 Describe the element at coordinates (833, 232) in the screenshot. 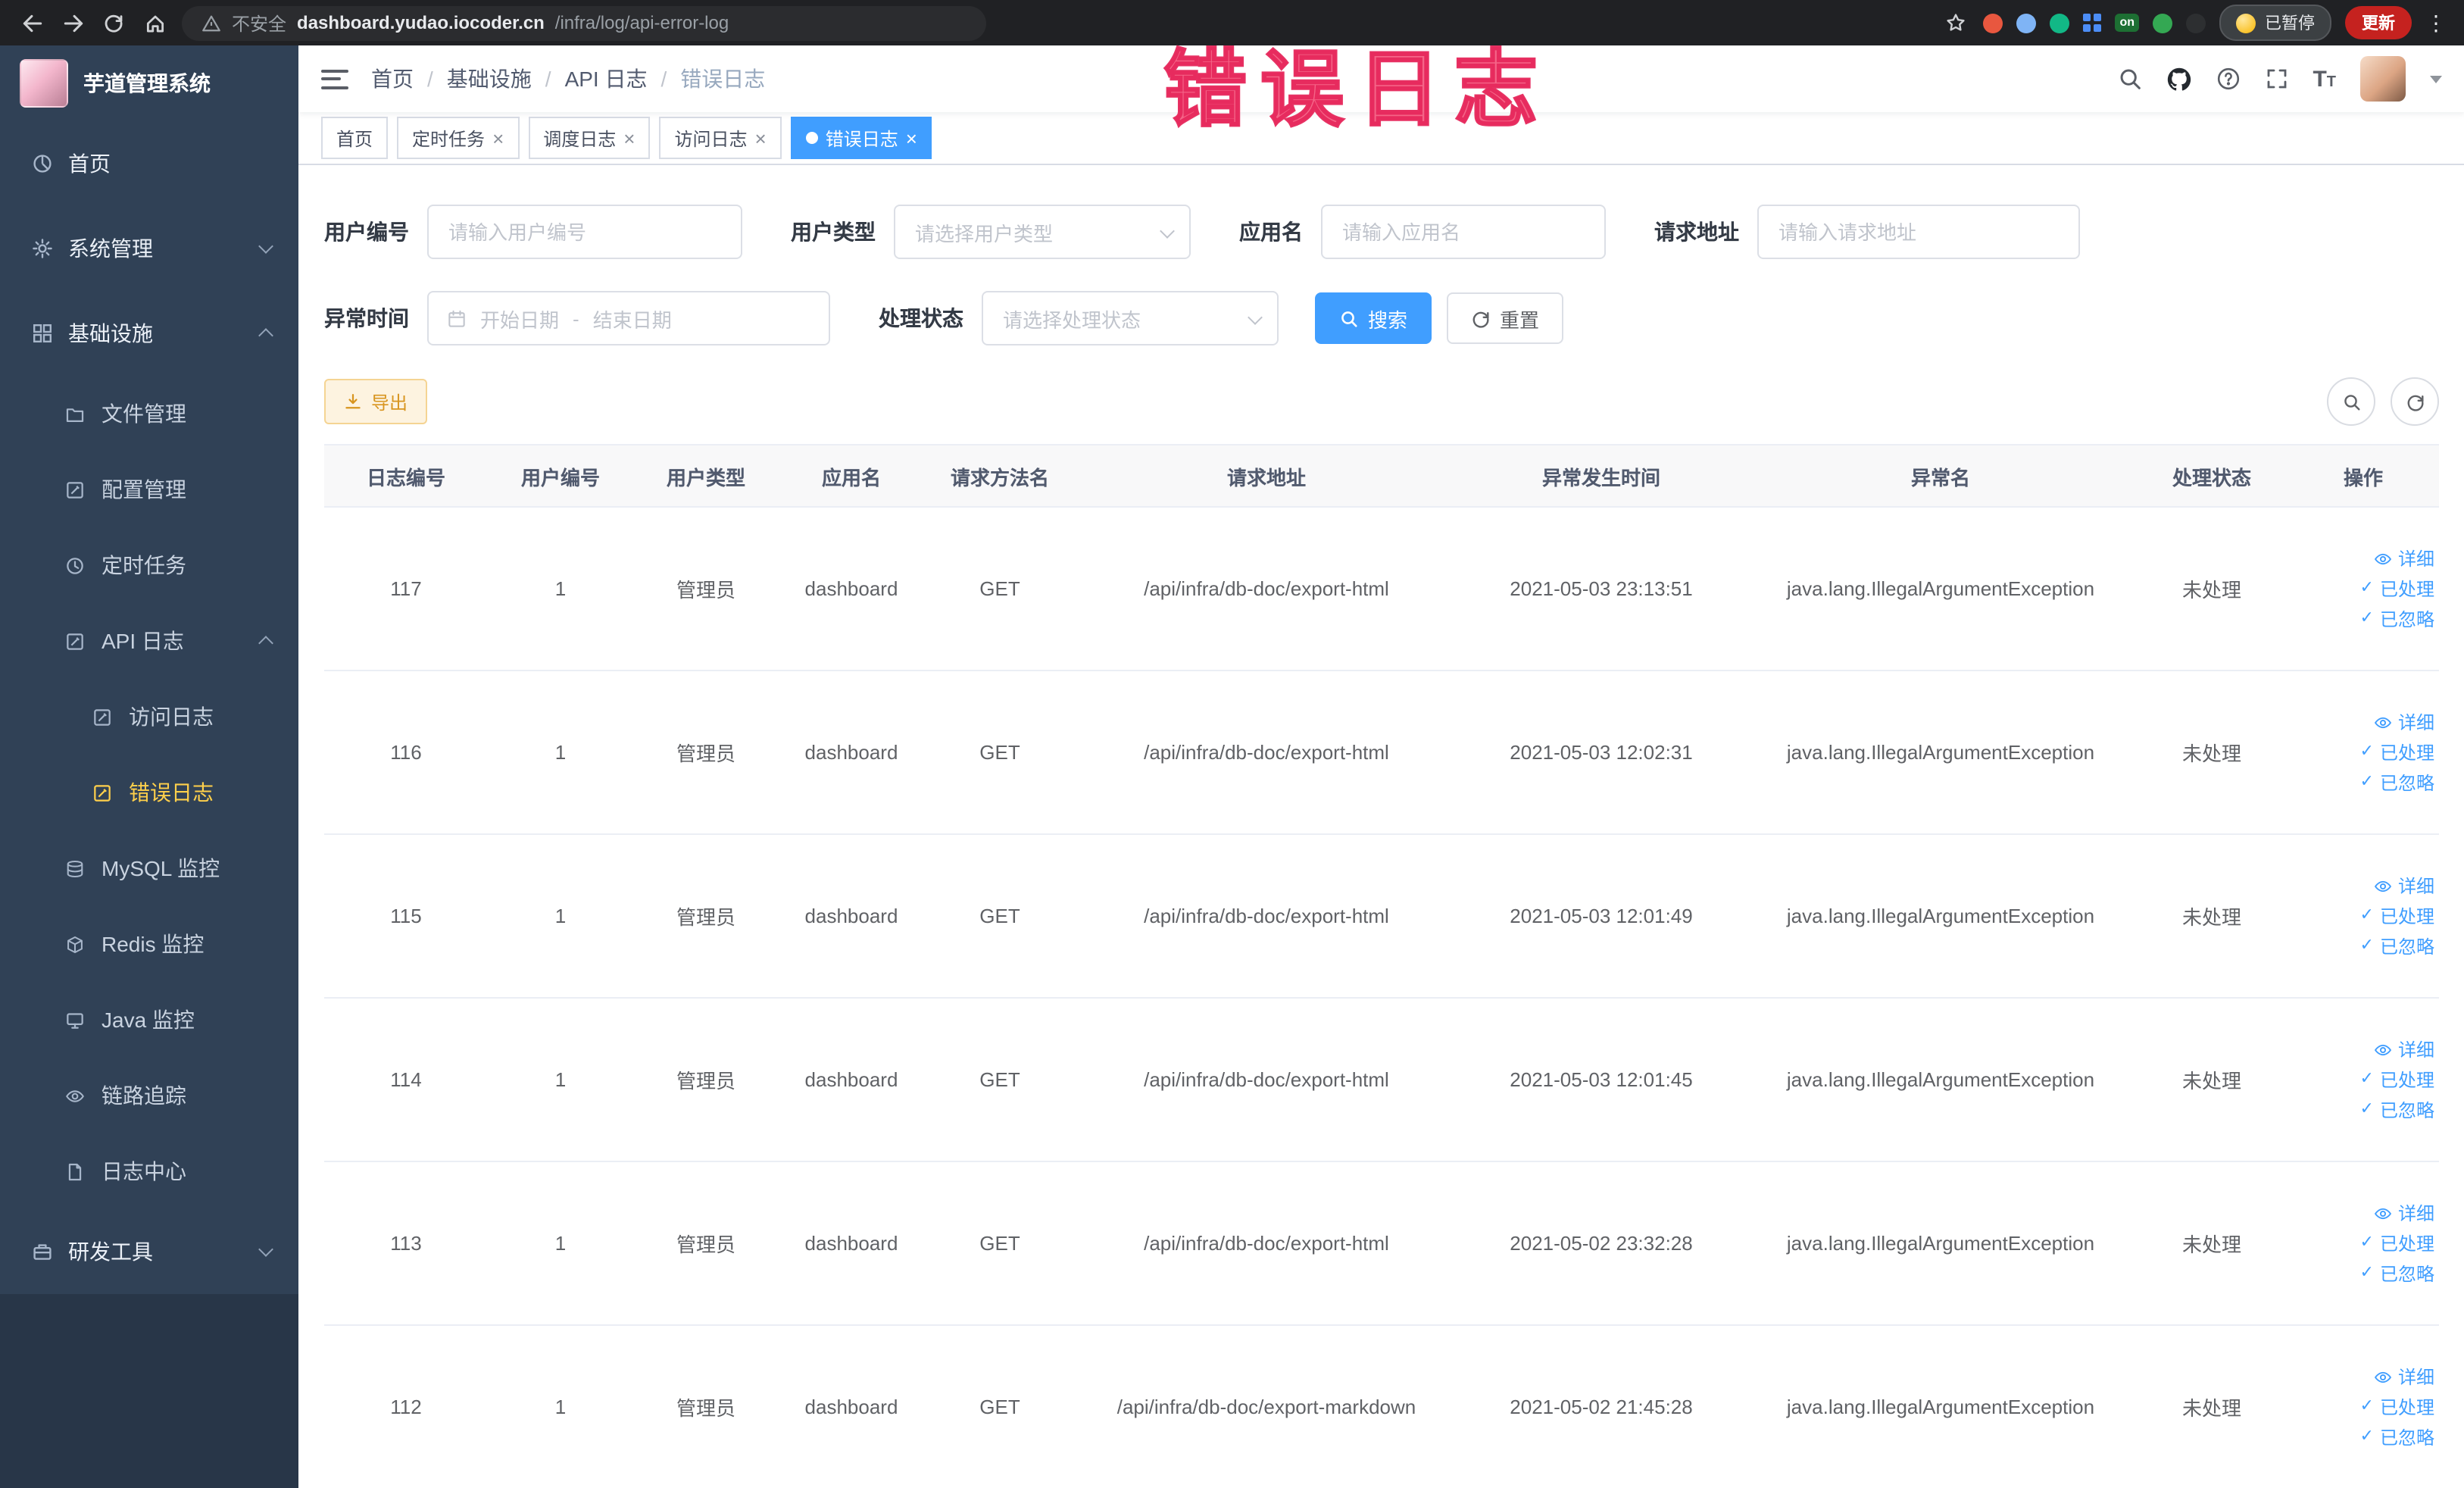

I see `user-type-label: 用户类型` at that location.